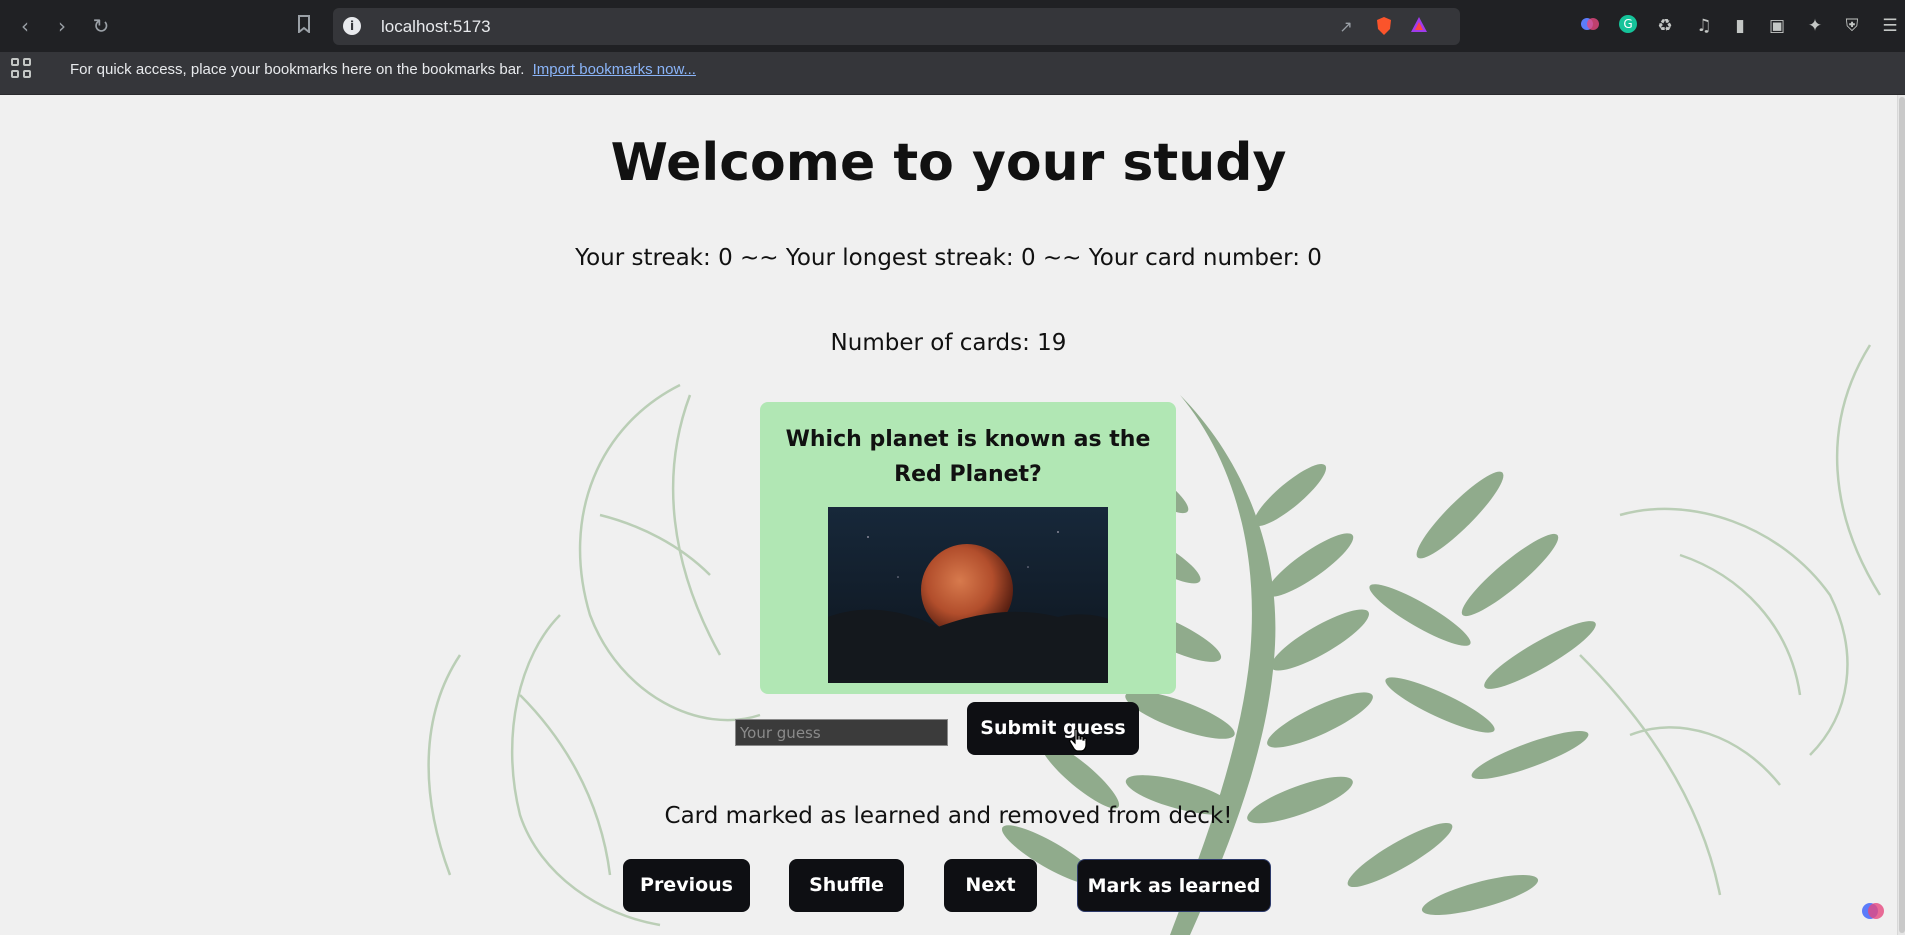 This screenshot has width=1905, height=935. Describe the element at coordinates (25, 26) in the screenshot. I see `back-icon: ‹` at that location.